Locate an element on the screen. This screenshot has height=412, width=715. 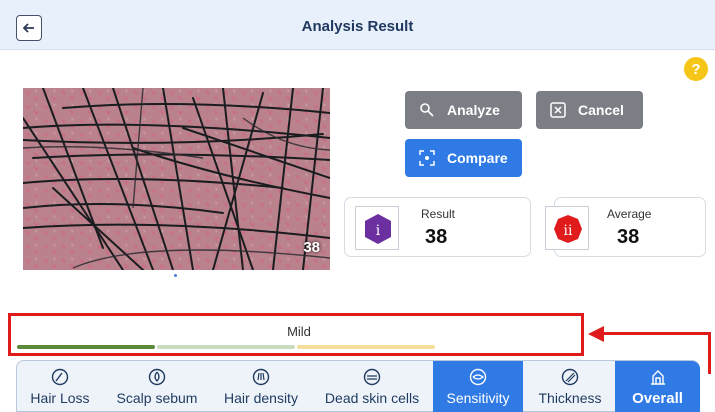
thickness-icon is located at coordinates (570, 377).